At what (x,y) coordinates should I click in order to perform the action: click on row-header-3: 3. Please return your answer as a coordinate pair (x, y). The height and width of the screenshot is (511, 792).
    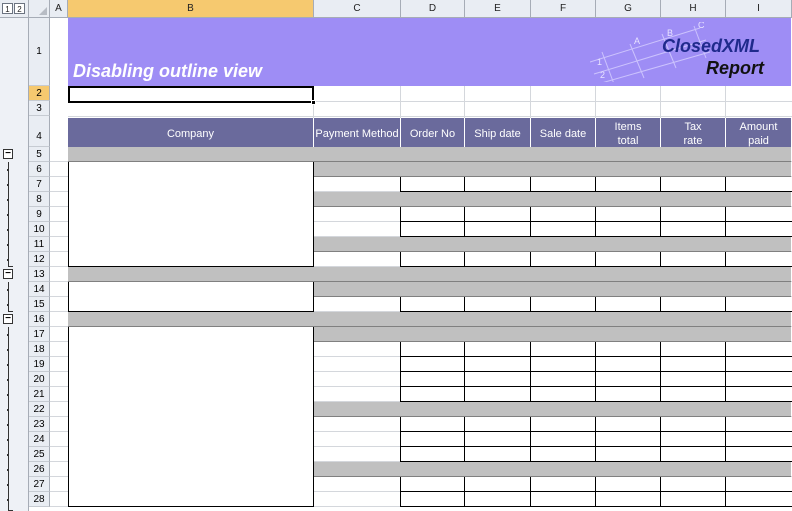
    Looking at the image, I should click on (39, 108).